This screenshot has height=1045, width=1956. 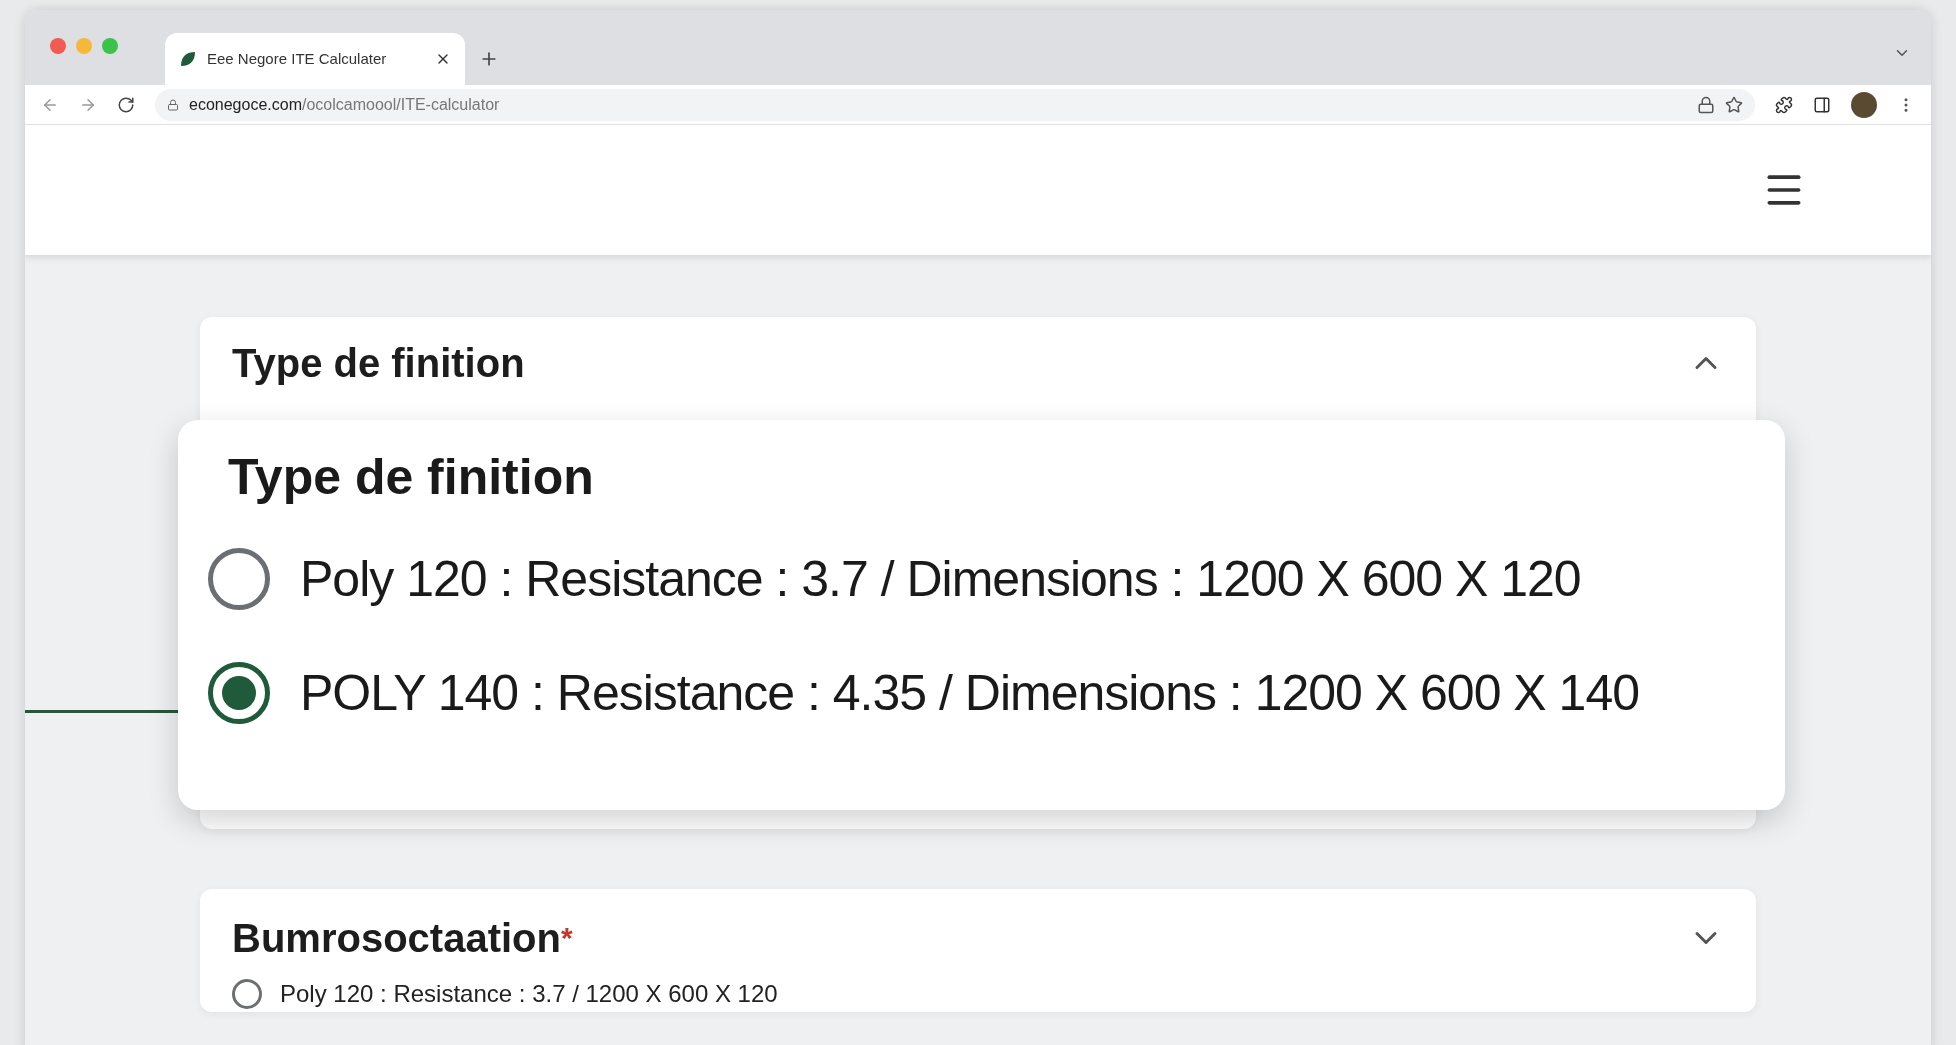 What do you see at coordinates (940, 579) in the screenshot?
I see `option-label: Poly 120 : Resistance : 3.7 / Dimensions : 1200 X 600 X 120` at bounding box center [940, 579].